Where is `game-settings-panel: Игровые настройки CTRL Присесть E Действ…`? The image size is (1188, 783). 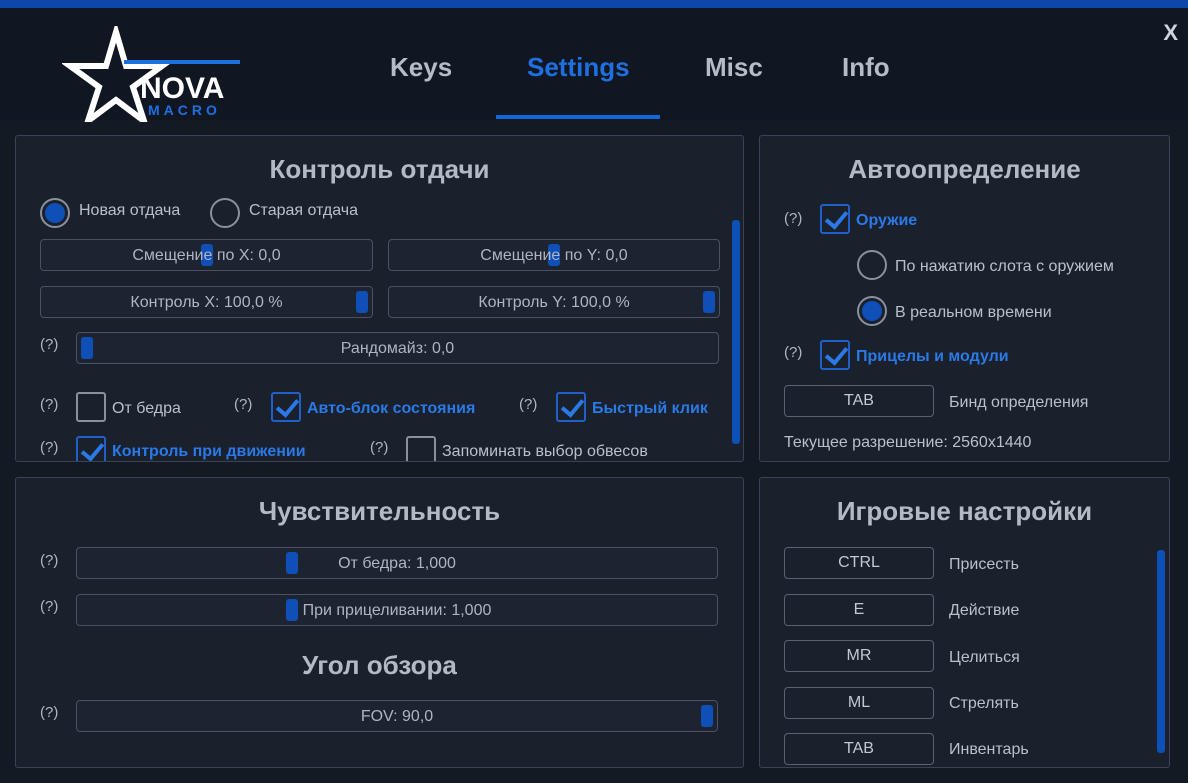
game-settings-panel: Игровые настройки CTRL Присесть E Действ… is located at coordinates (964, 622).